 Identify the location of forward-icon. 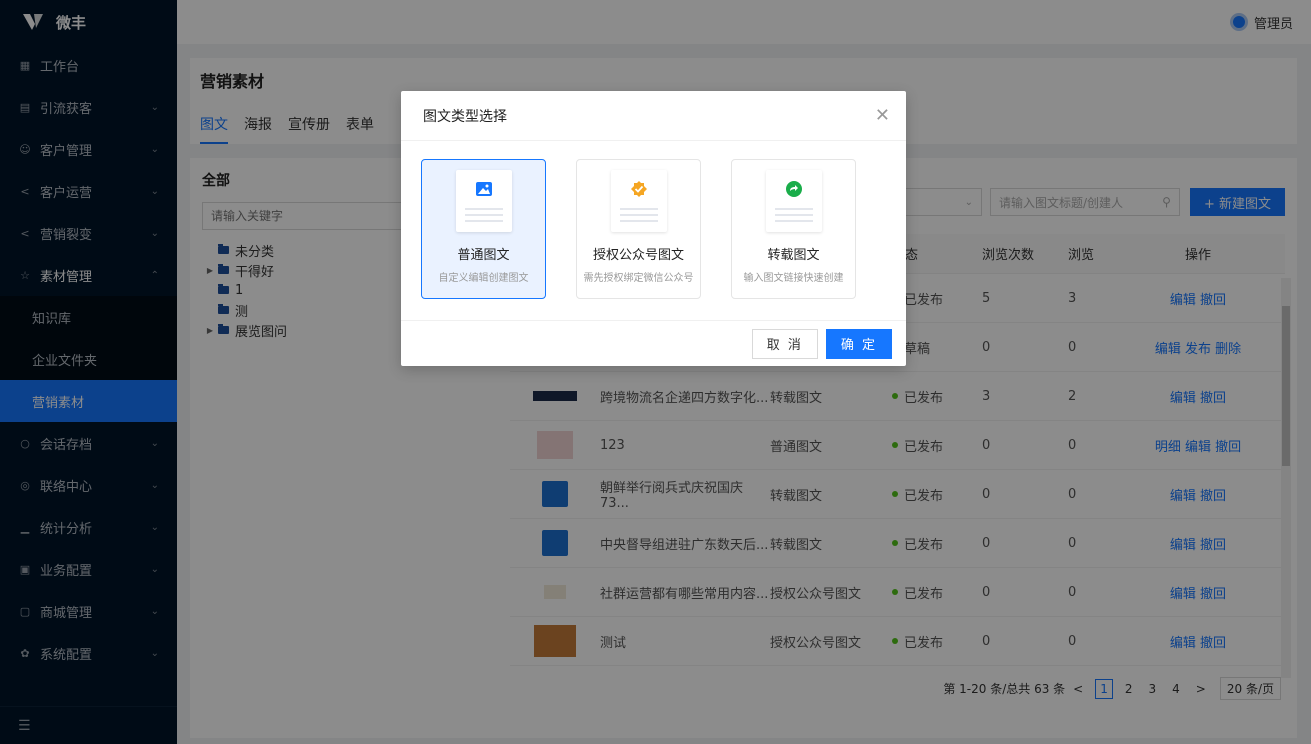
(794, 189).